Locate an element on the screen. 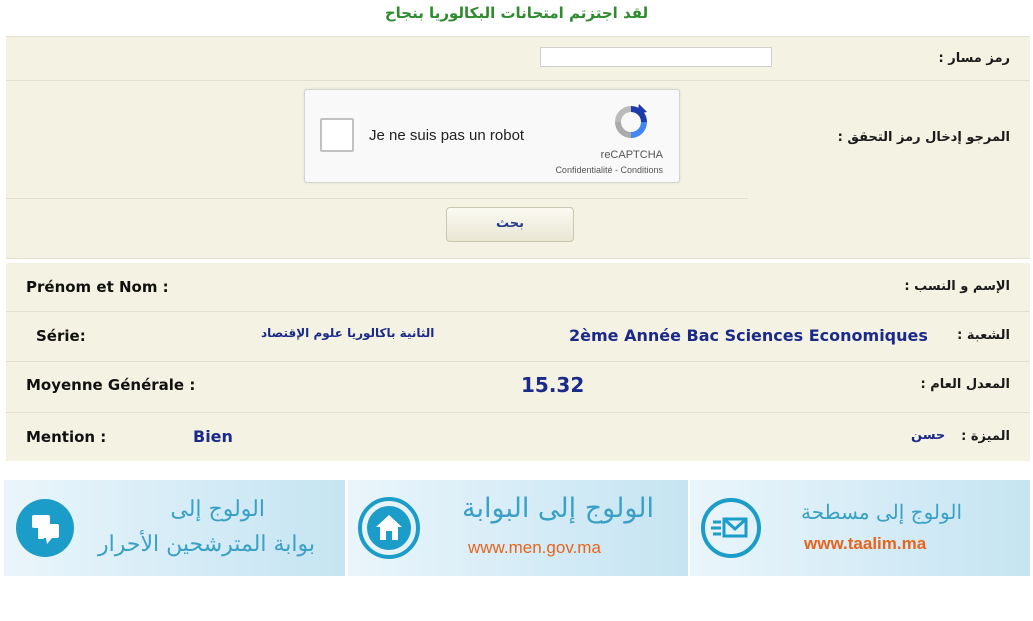 This screenshot has height=621, width=1033. serie-value-ar: الثانية باكالوريا علوم الإقتصاد is located at coordinates (348, 333).